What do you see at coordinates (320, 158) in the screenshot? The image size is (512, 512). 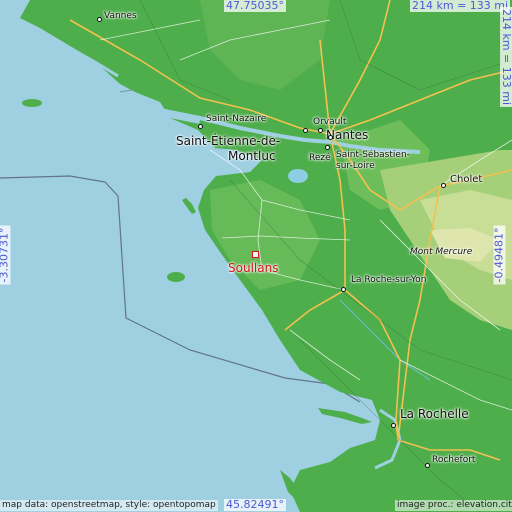 I see `place-label-reze: Rezé` at bounding box center [320, 158].